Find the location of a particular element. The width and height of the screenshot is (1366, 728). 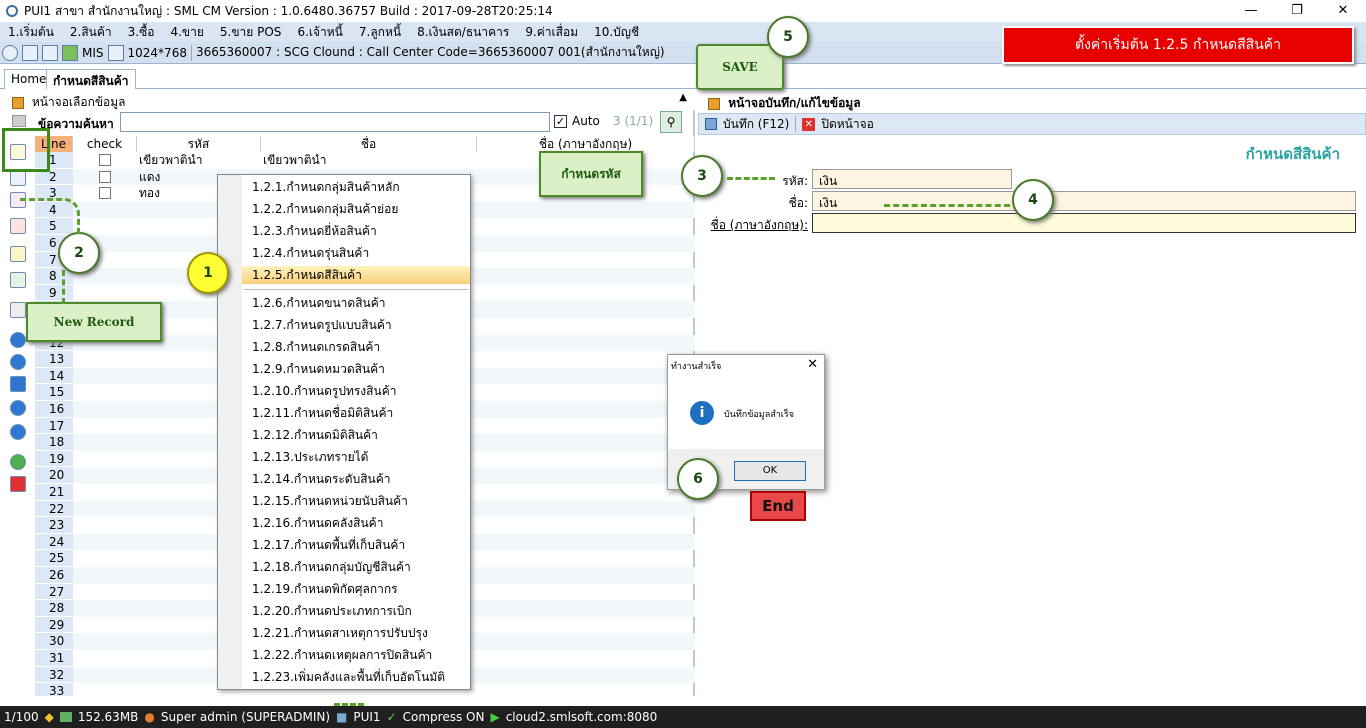

search-input is located at coordinates (335, 122).